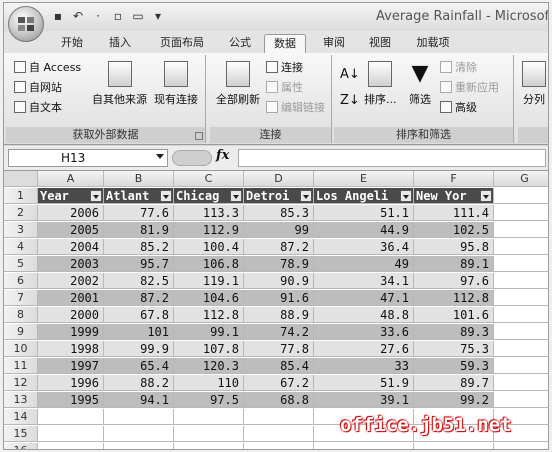 The image size is (552, 452). Describe the element at coordinates (279, 196) in the screenshot. I see `table-header-cell: Detroi` at that location.